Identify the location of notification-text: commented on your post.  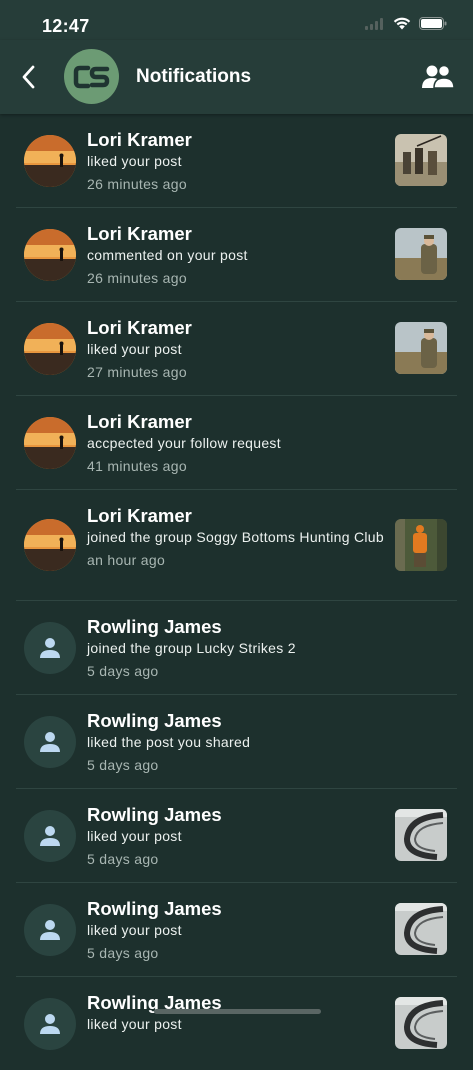
(167, 255).